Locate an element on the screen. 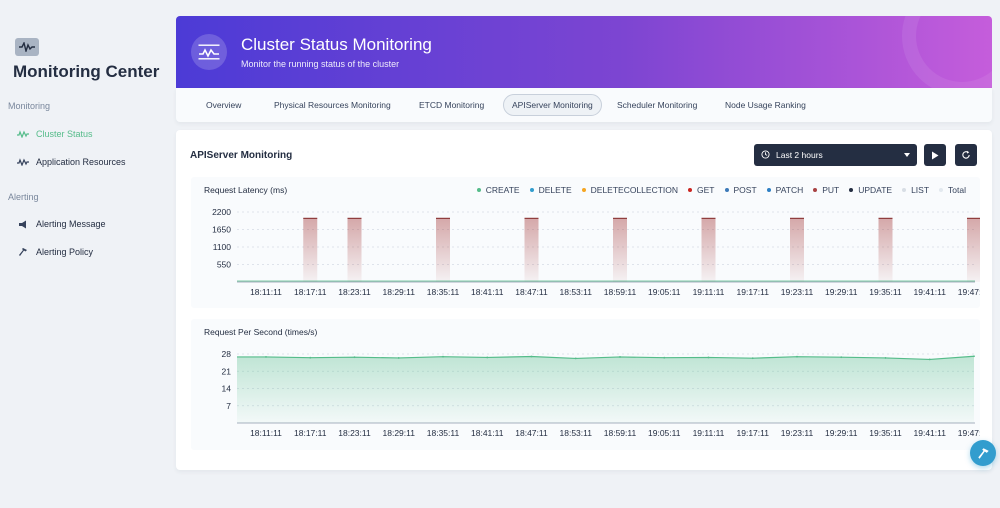 Image resolution: width=1000 pixels, height=508 pixels. time-range-select: Last 2 hours is located at coordinates (835, 155).